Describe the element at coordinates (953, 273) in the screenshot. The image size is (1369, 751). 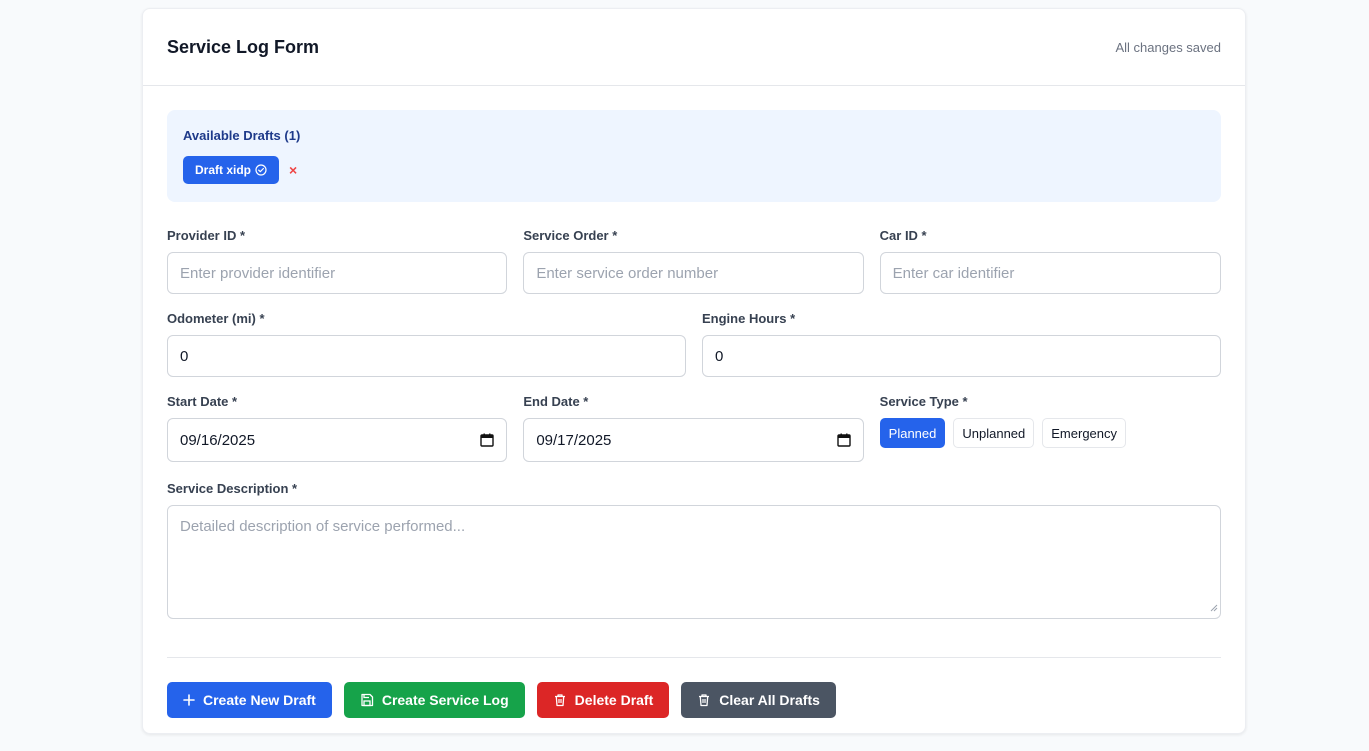
I see `car-id-placeholder: Enter car identifier` at that location.